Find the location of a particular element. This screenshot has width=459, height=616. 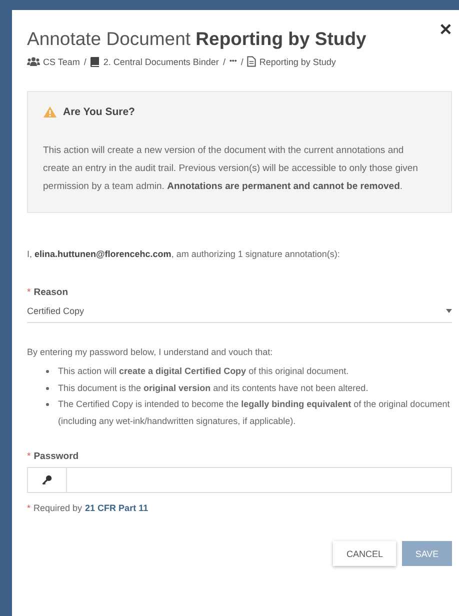

dialog-title: Annotate Document Reporting by Study is located at coordinates (196, 39).